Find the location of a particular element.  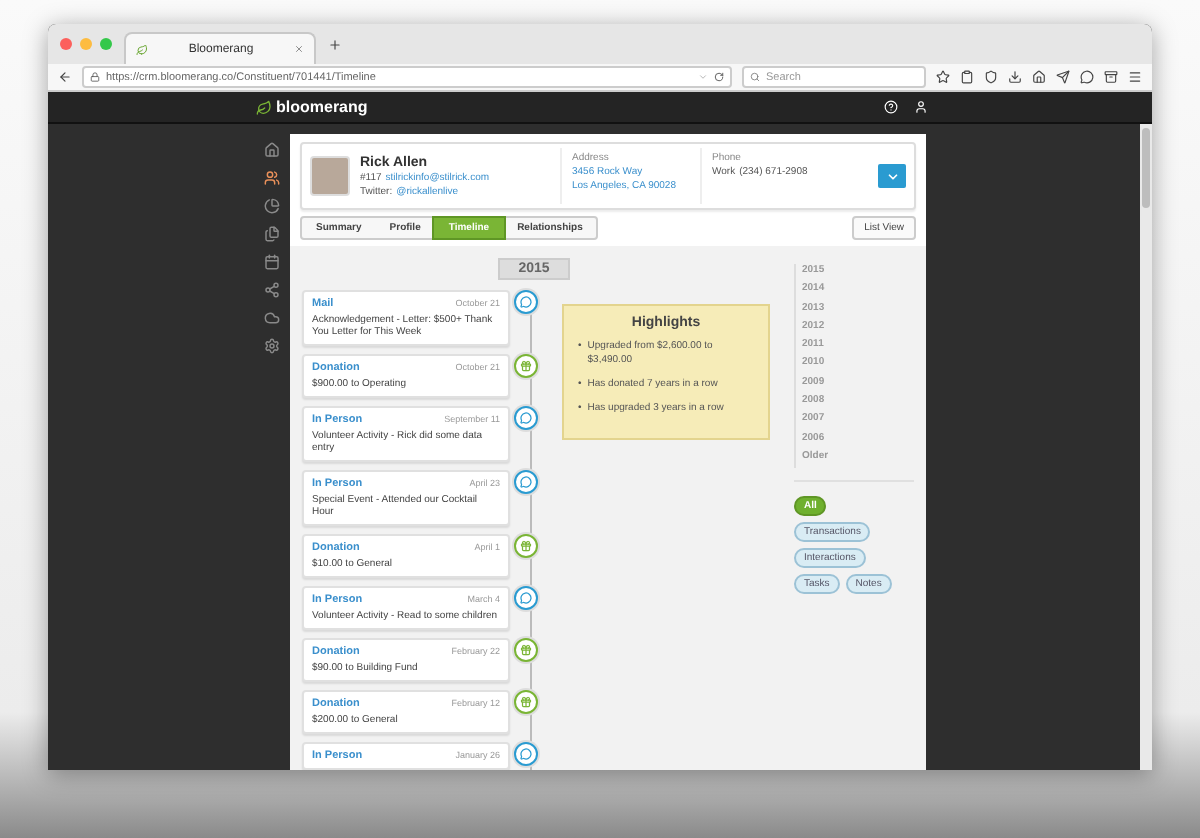

shield-icon is located at coordinates (991, 77).